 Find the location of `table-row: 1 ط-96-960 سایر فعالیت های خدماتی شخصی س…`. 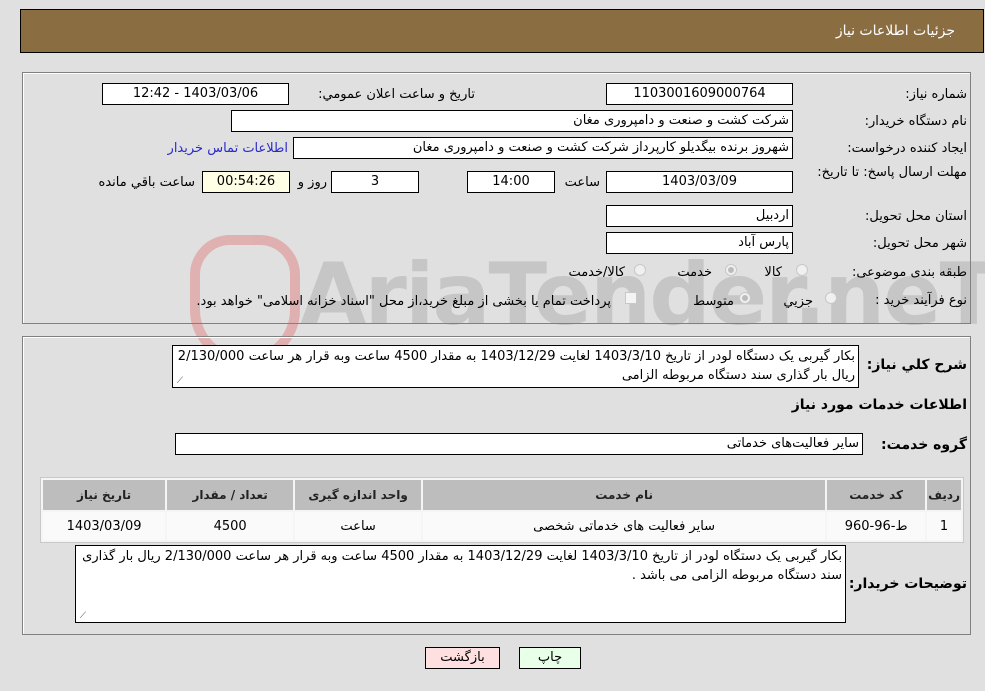

table-row: 1 ط-96-960 سایر فعالیت های خدماتی شخصی س… is located at coordinates (502, 526).